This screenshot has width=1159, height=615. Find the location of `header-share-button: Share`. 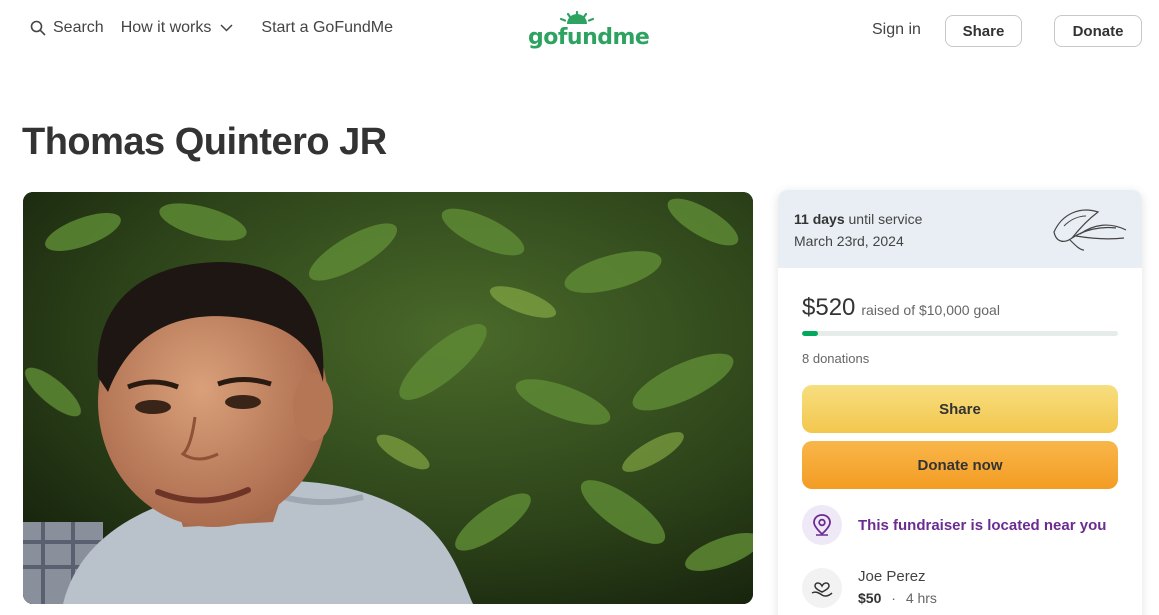

header-share-button: Share is located at coordinates (983, 31).